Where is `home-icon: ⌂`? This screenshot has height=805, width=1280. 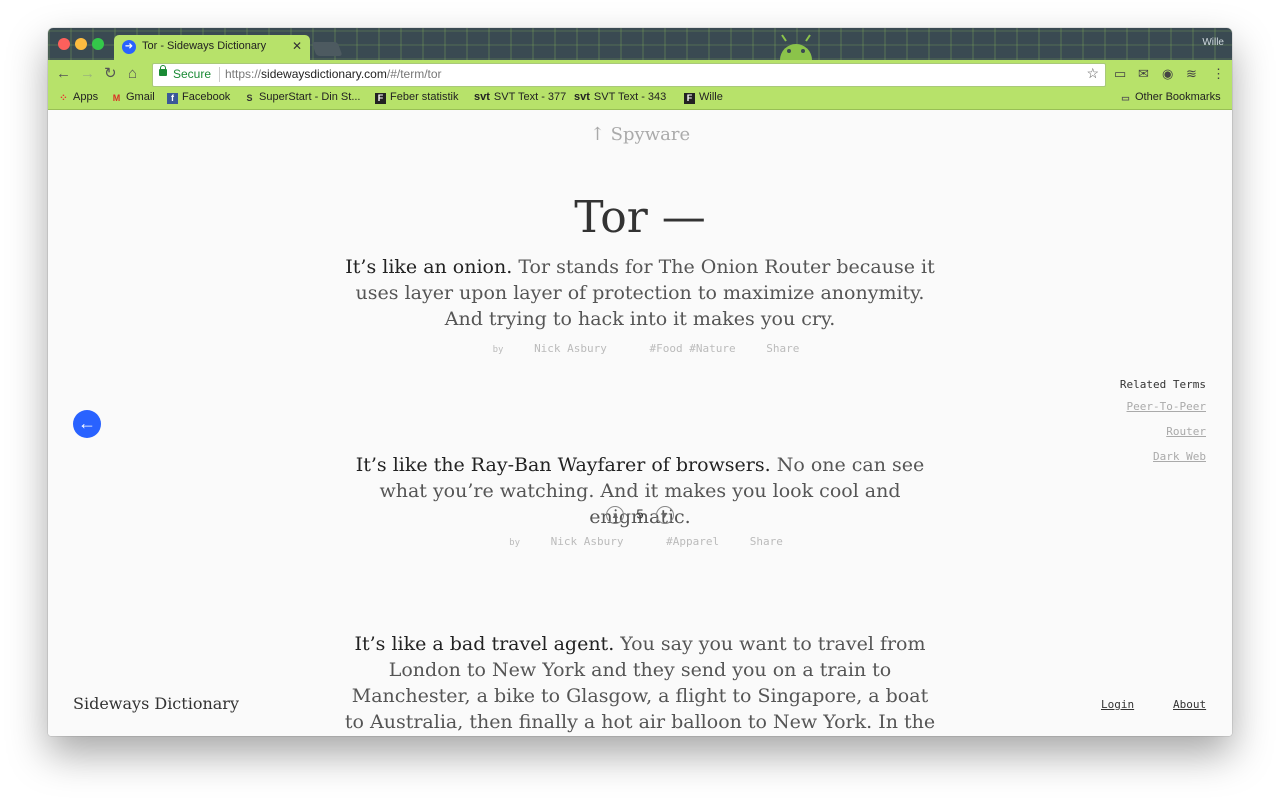
home-icon: ⌂ is located at coordinates (132, 74).